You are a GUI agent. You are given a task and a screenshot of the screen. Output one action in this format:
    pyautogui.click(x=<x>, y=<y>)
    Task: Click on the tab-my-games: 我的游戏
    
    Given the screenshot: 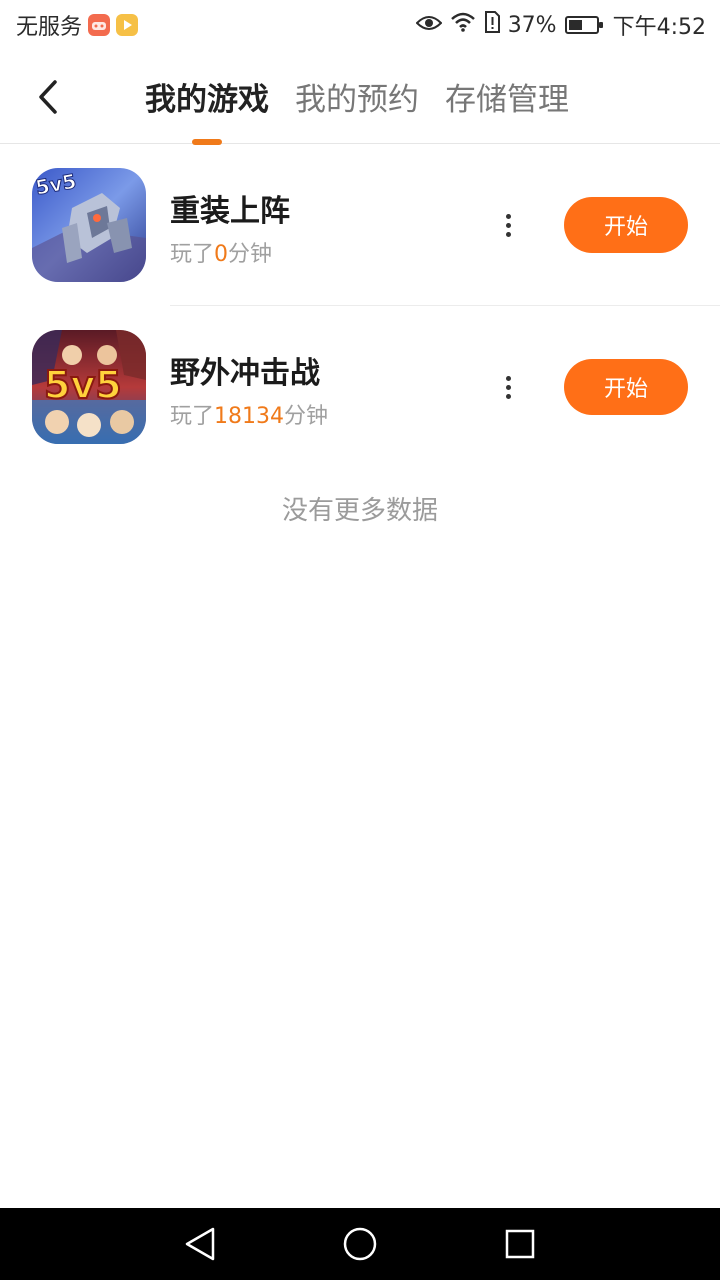 What is the action you would take?
    pyautogui.click(x=207, y=109)
    